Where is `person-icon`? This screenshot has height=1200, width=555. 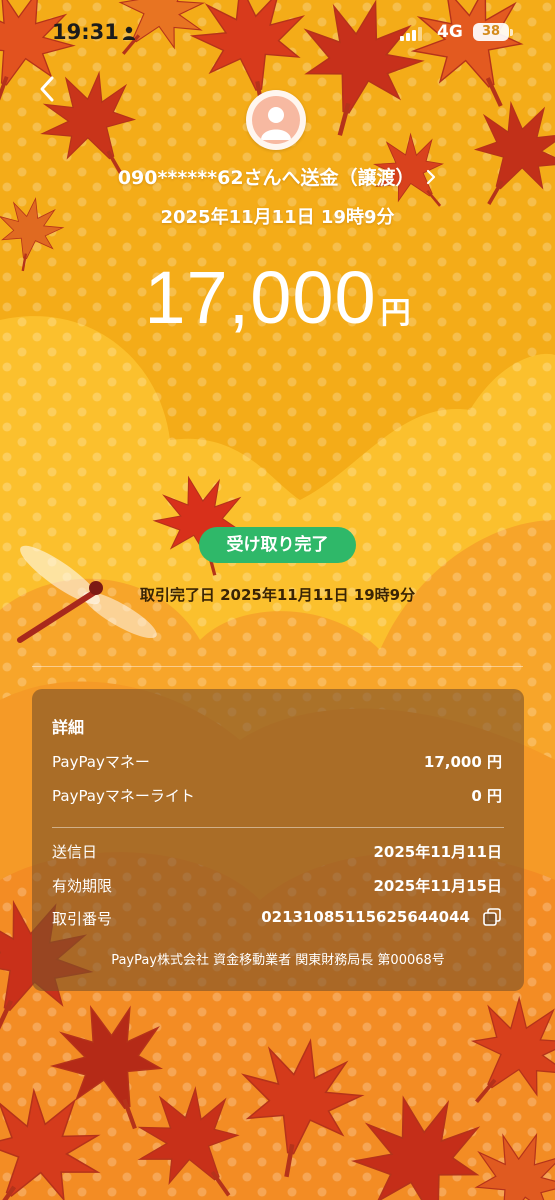
person-icon is located at coordinates (129, 33).